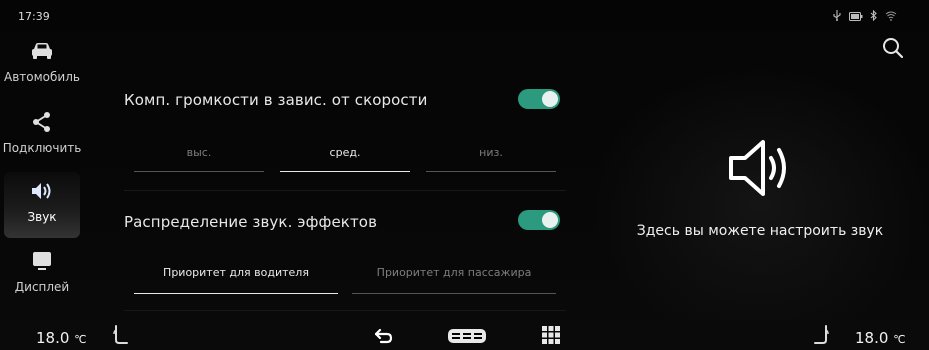 Image resolution: width=929 pixels, height=350 pixels. What do you see at coordinates (42, 51) in the screenshot?
I see `car-icon` at bounding box center [42, 51].